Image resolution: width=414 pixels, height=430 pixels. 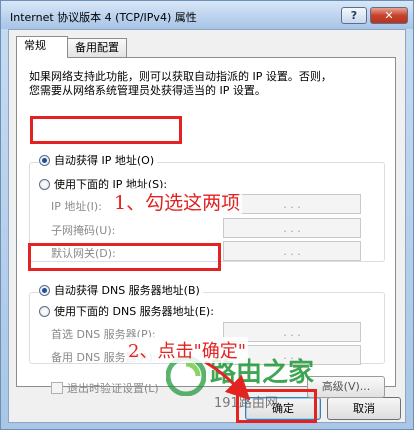 I want to click on cancel-button: 取消, so click(x=364, y=408).